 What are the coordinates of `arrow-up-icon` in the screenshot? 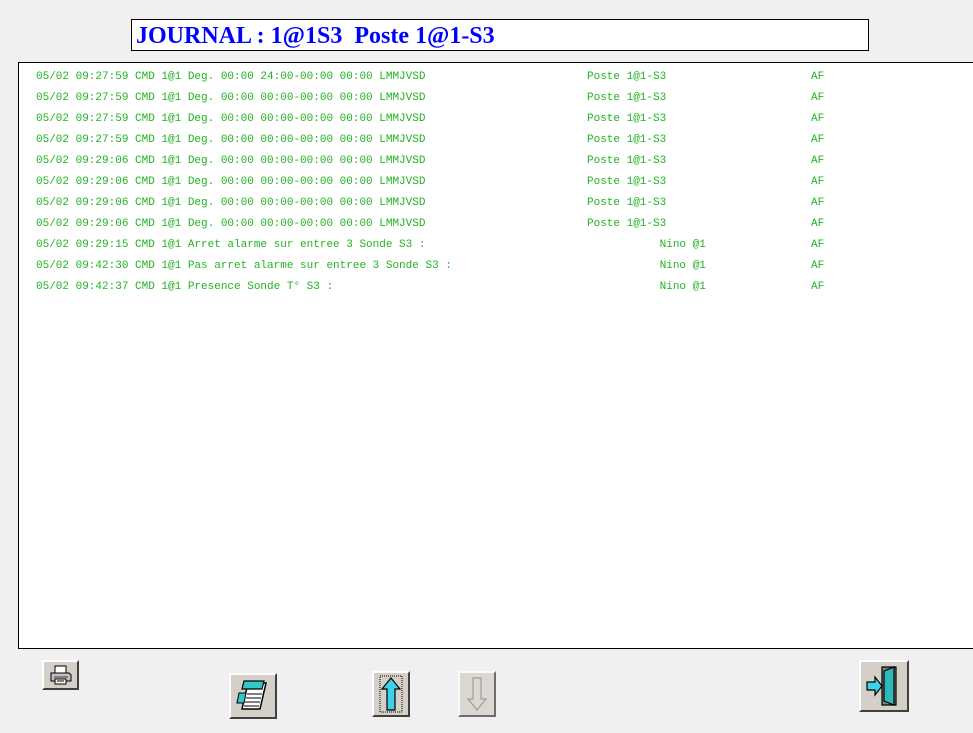 It's located at (391, 694).